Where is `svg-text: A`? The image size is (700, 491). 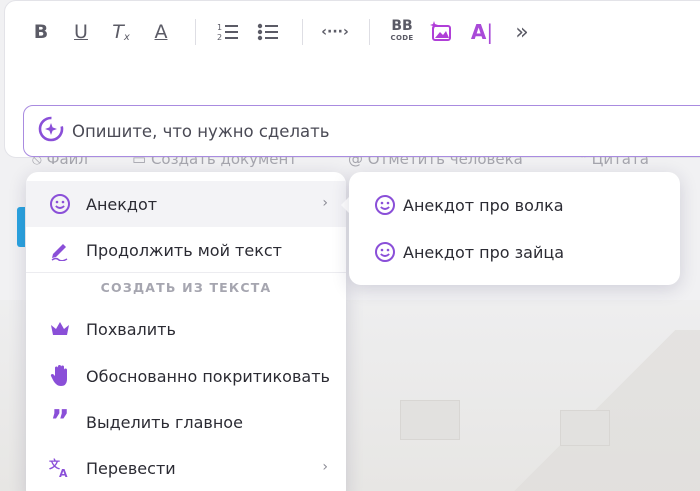 svg-text: A is located at coordinates (63, 473).